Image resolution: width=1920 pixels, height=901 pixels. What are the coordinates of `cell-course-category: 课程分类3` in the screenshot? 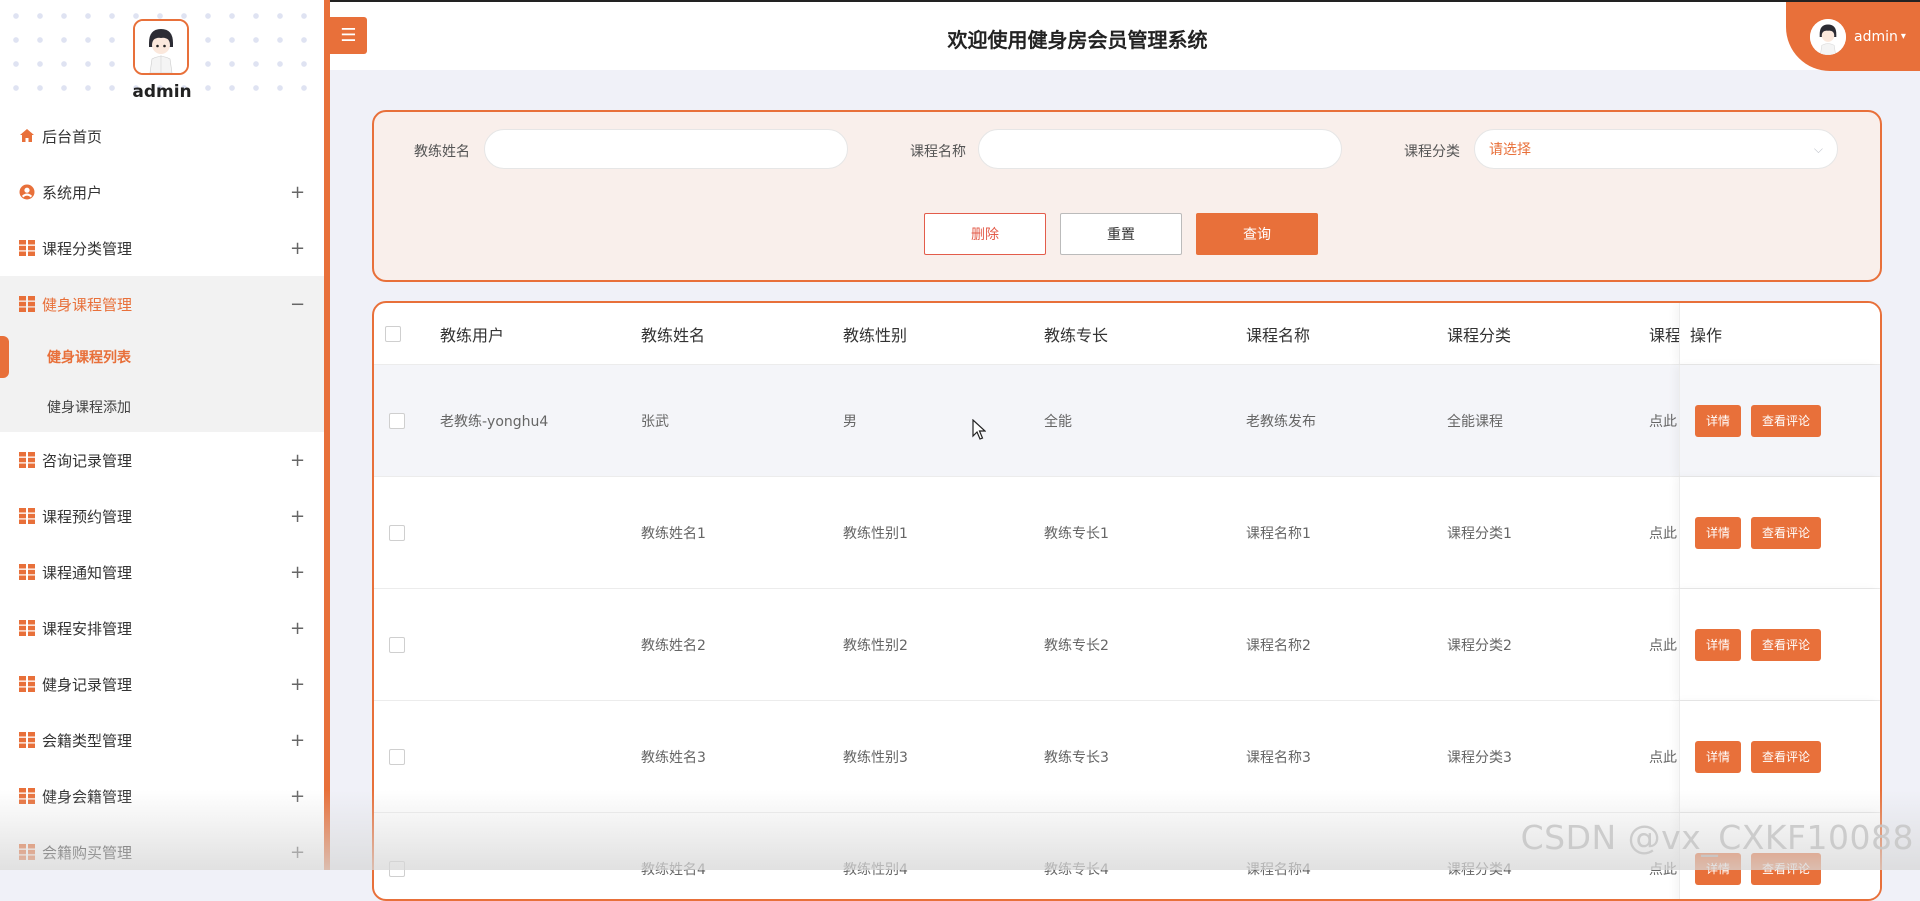 It's located at (1479, 757).